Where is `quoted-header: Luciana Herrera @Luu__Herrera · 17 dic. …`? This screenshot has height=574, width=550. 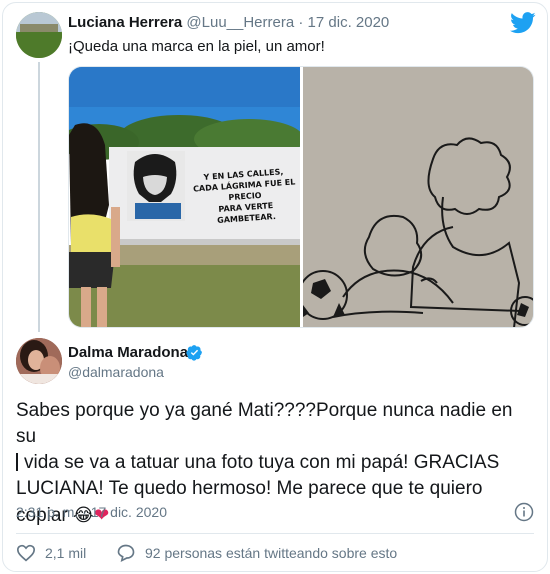 quoted-header: Luciana Herrera @Luu__Herrera · 17 dic. … is located at coordinates (228, 22).